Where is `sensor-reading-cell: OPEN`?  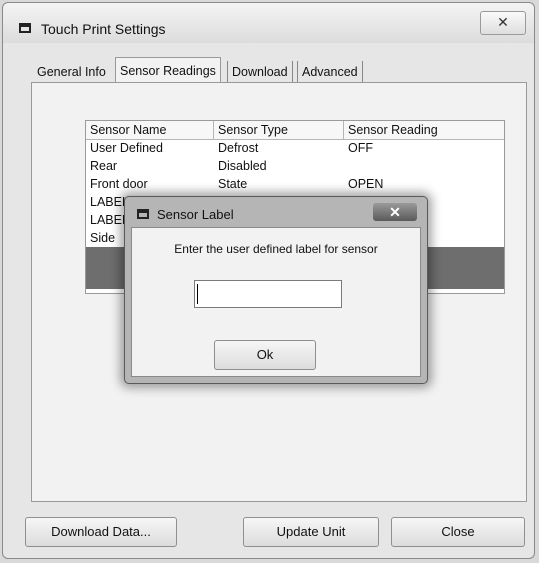
sensor-reading-cell: OPEN is located at coordinates (366, 184).